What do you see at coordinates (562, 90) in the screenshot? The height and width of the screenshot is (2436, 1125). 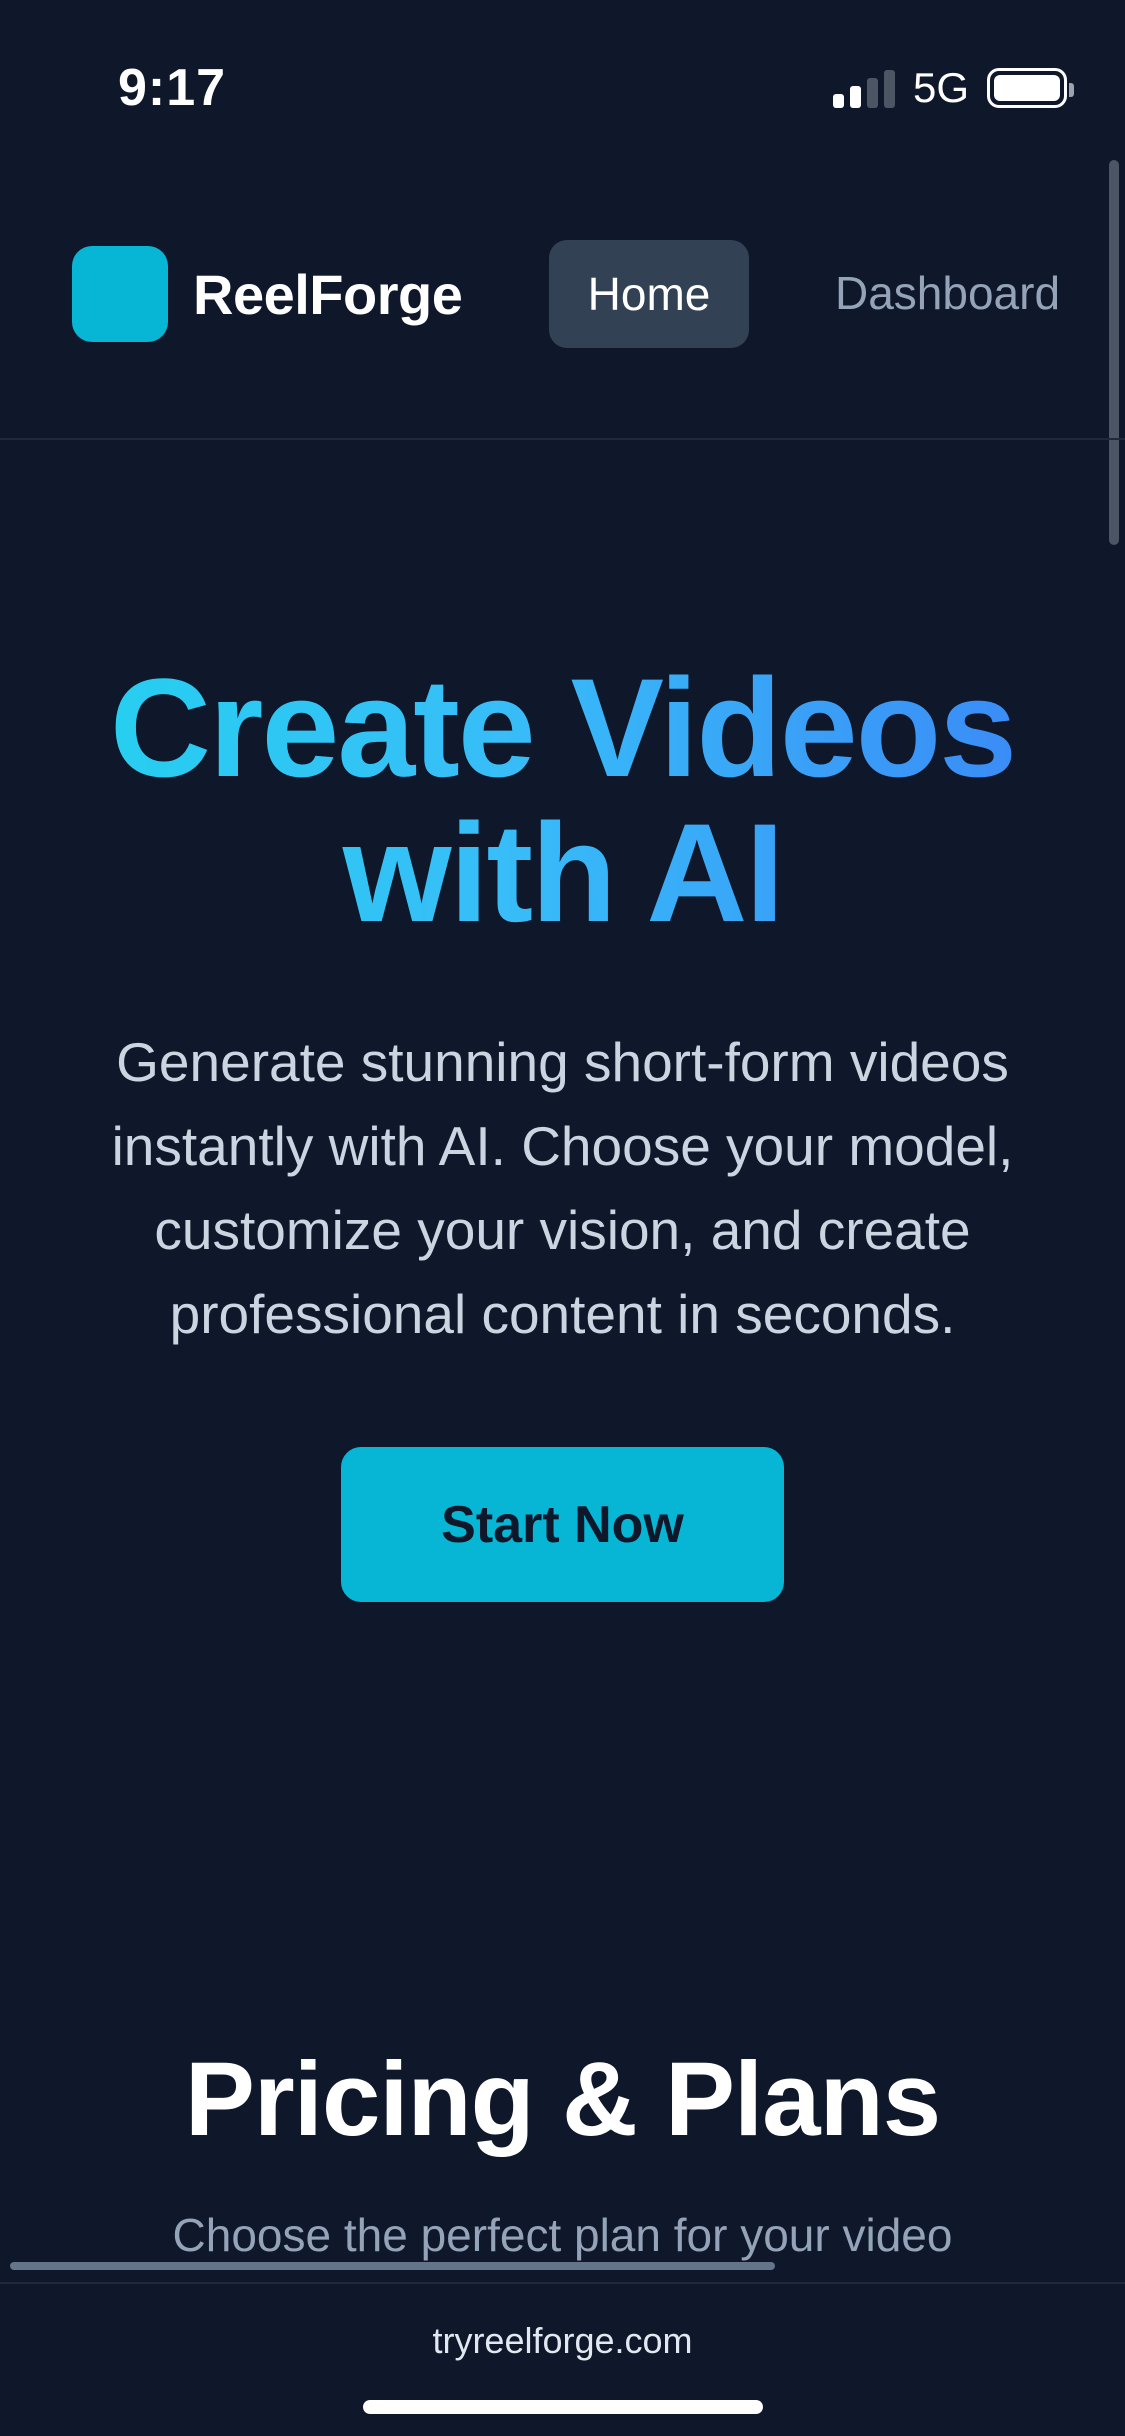 I see `status-bar: 9:17 5G` at bounding box center [562, 90].